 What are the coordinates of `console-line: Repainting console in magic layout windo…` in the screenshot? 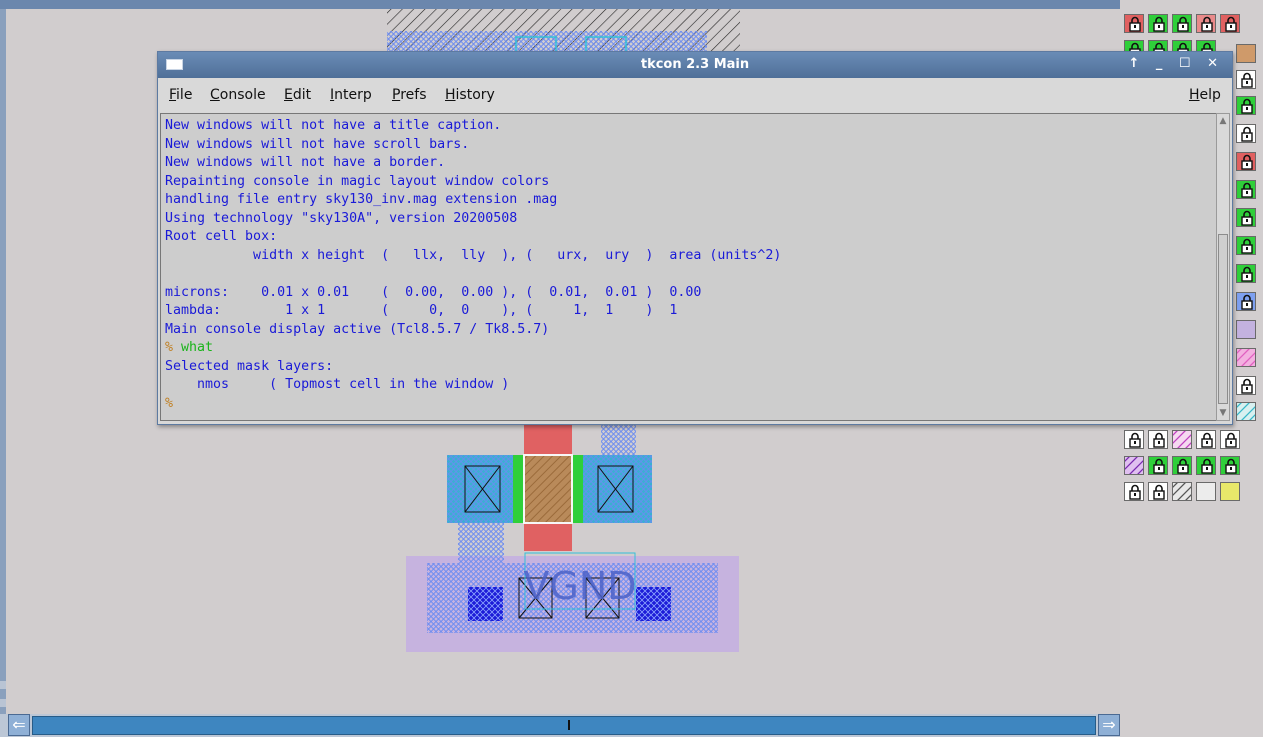 It's located at (357, 181).